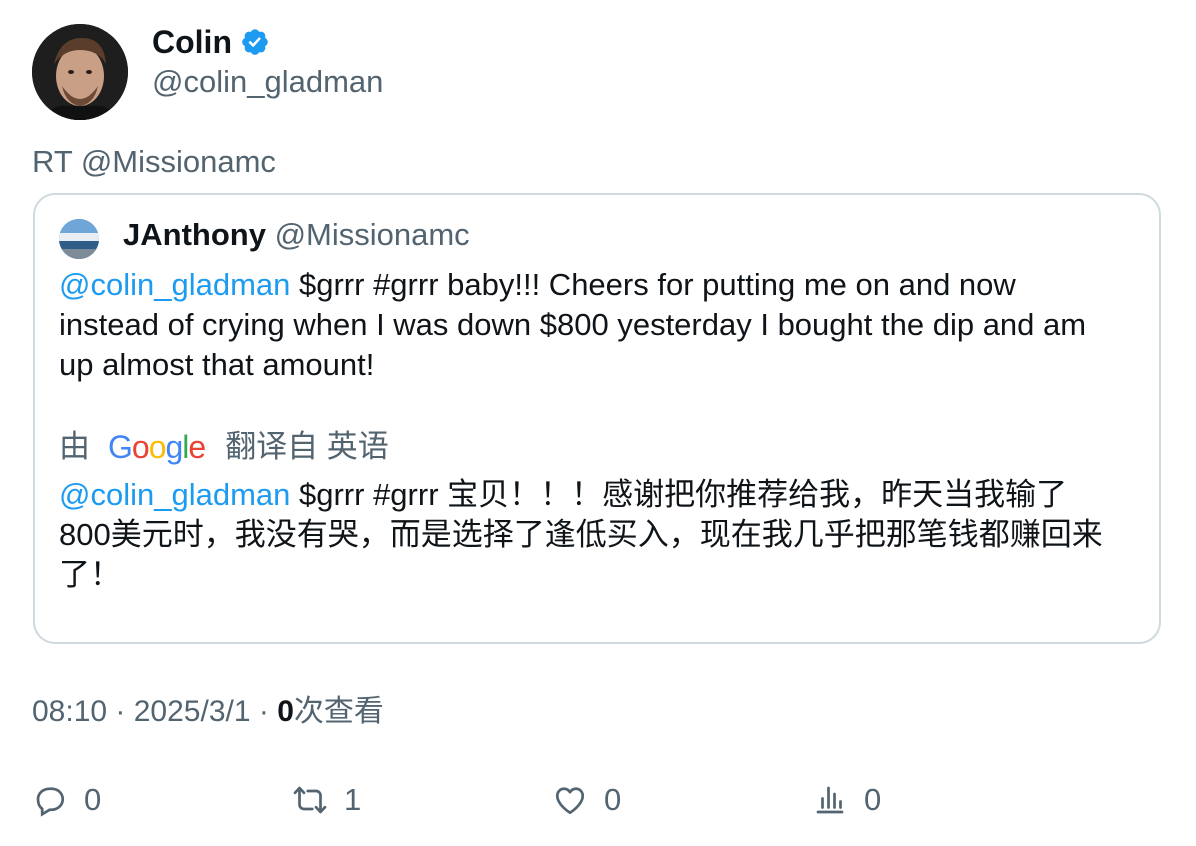 This screenshot has height=846, width=1196. I want to click on action-bar: 0 1 0 0, so click(598, 800).